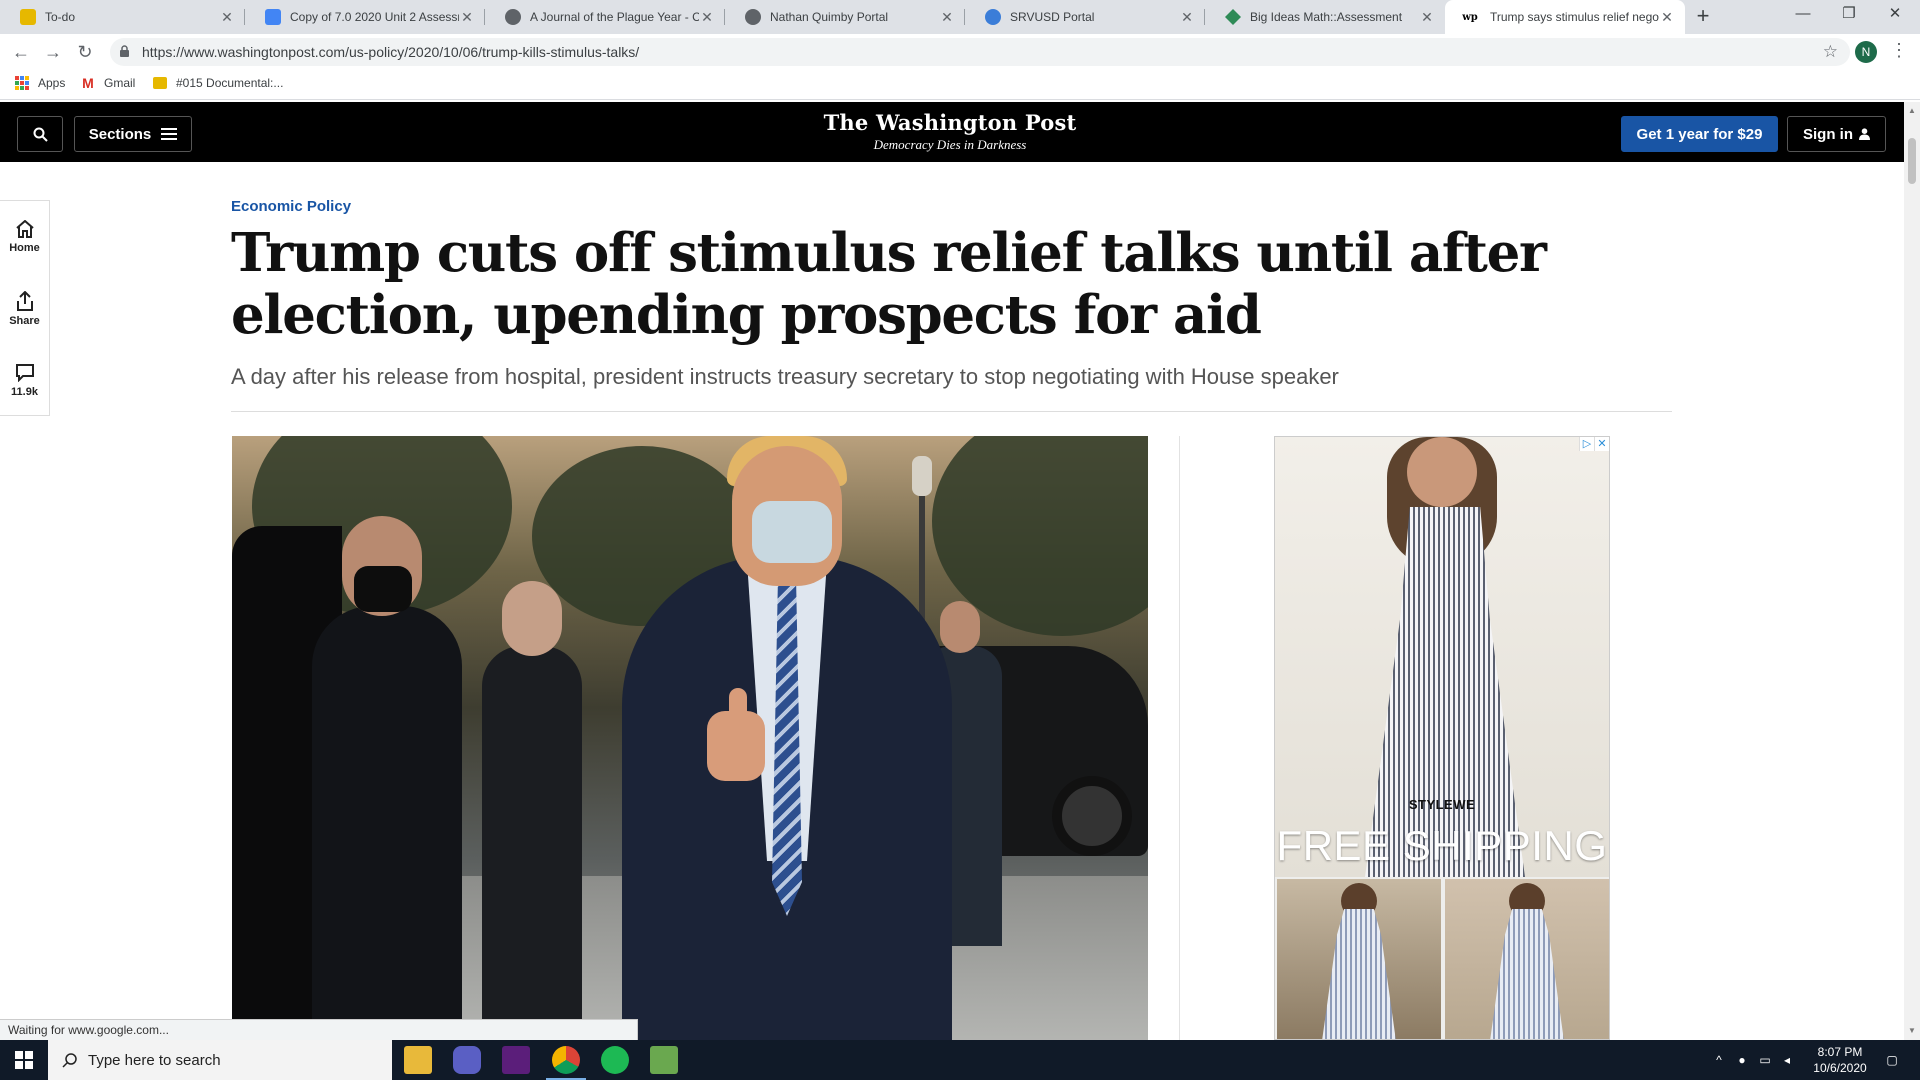 Image resolution: width=1920 pixels, height=1080 pixels. Describe the element at coordinates (21, 52) in the screenshot. I see `back-icon: ←` at that location.